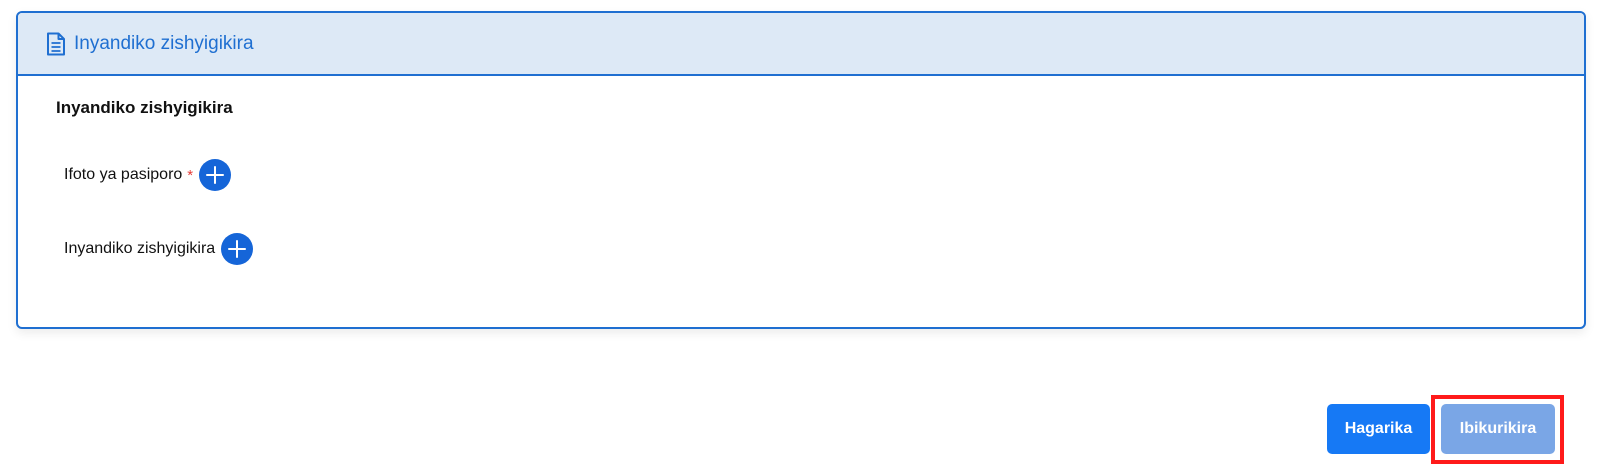 The width and height of the screenshot is (1600, 474). I want to click on document-icon, so click(56, 44).